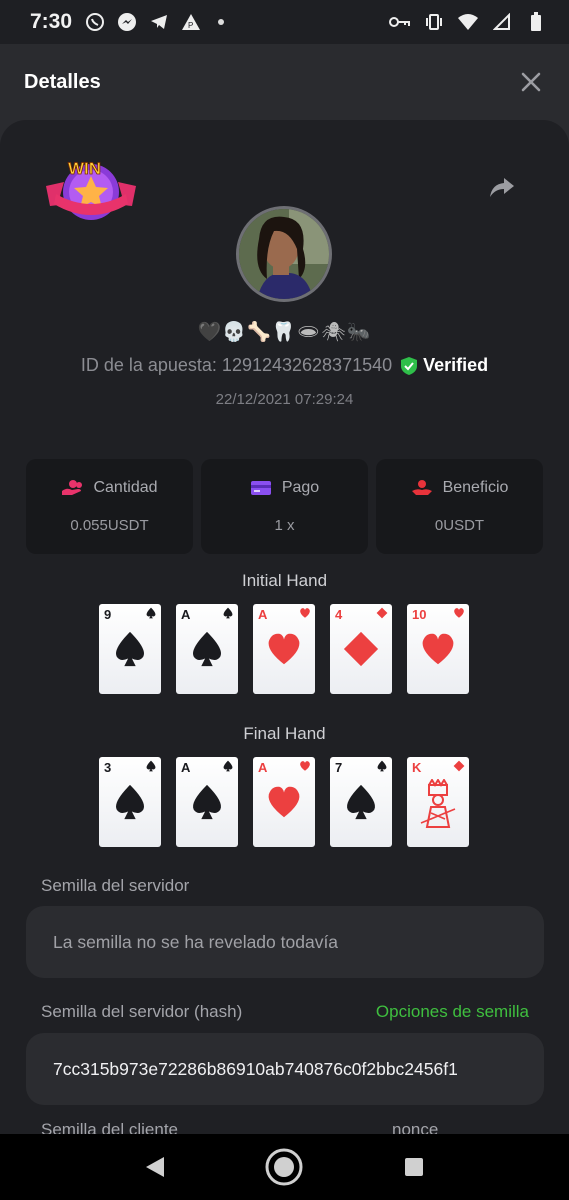  I want to click on app-icon: P, so click(191, 22).